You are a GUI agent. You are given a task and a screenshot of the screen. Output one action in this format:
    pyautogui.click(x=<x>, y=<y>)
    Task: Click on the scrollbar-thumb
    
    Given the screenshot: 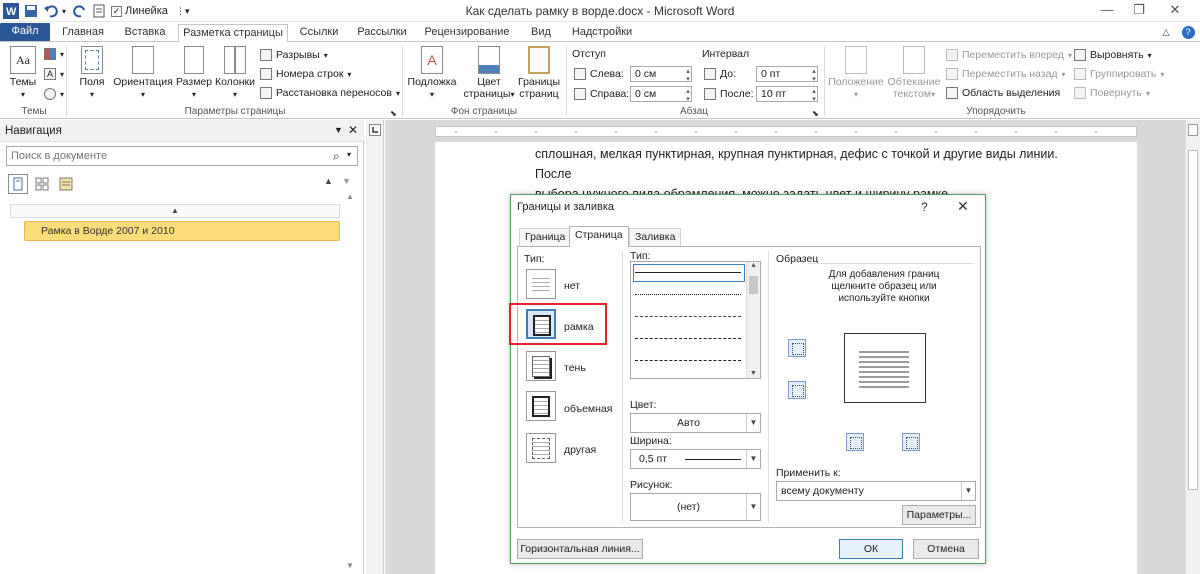 What is the action you would take?
    pyautogui.click(x=1193, y=320)
    